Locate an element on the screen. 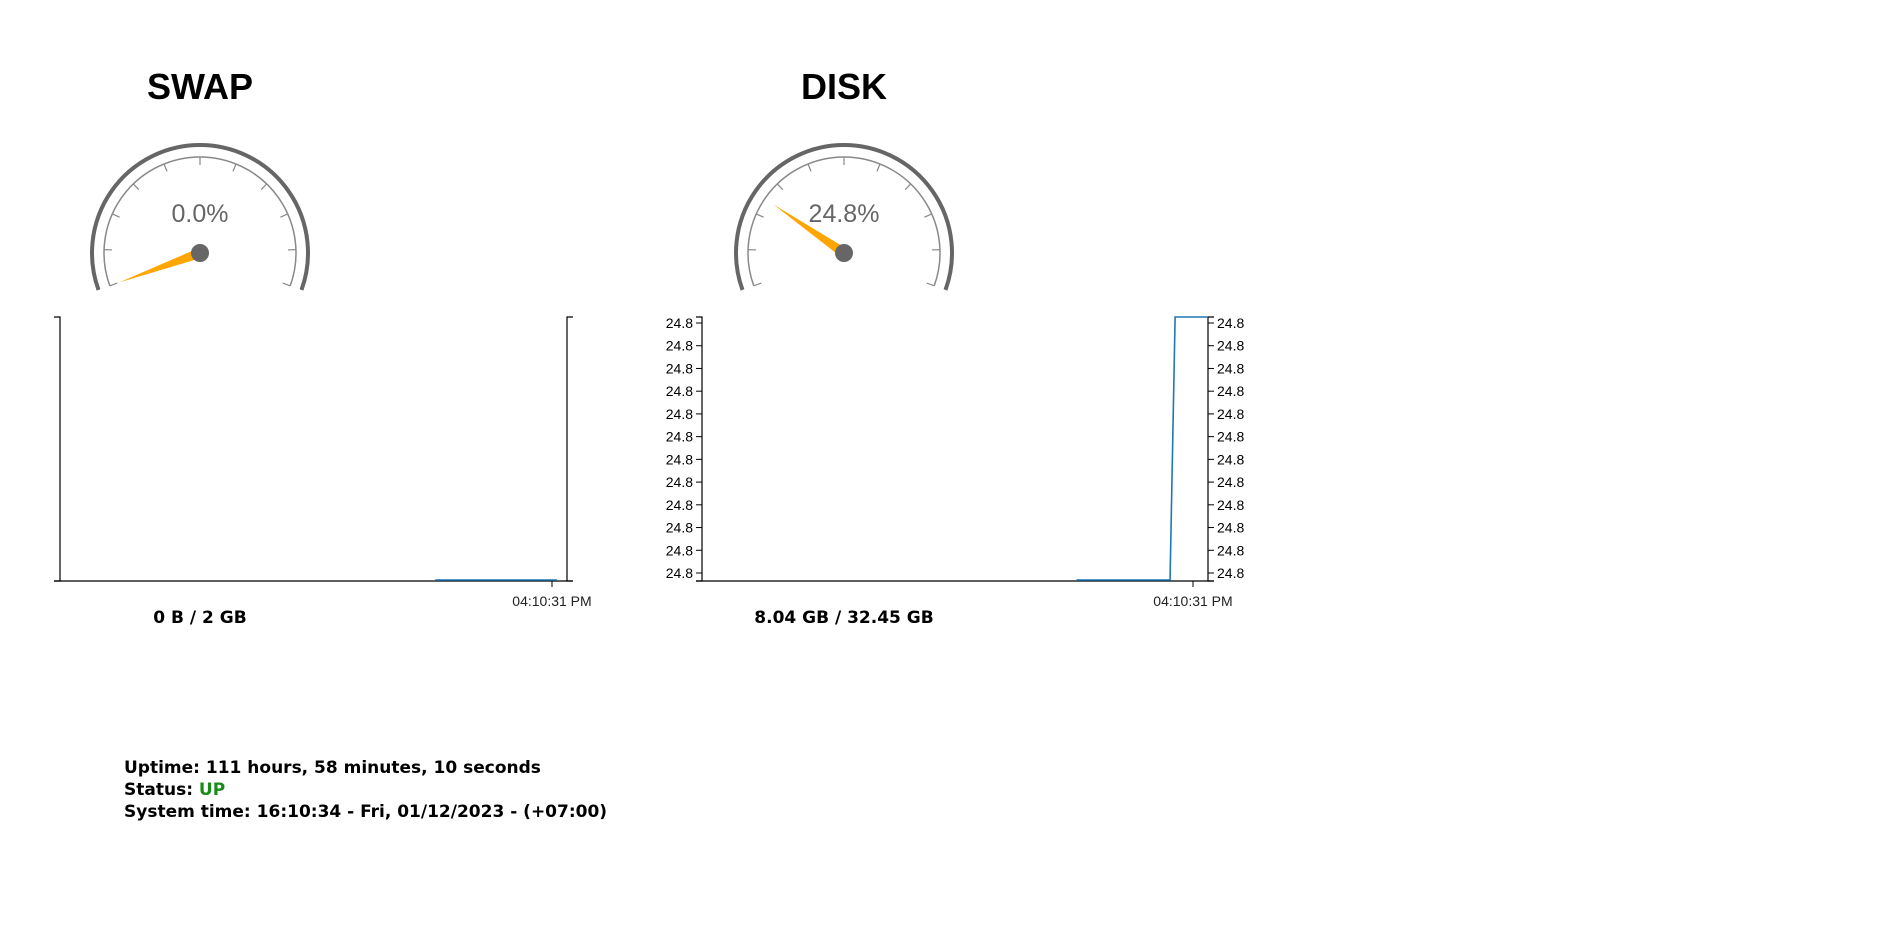 Image resolution: width=1895 pixels, height=937 pixels. disk-gauge: 24.8% is located at coordinates (844, 217).